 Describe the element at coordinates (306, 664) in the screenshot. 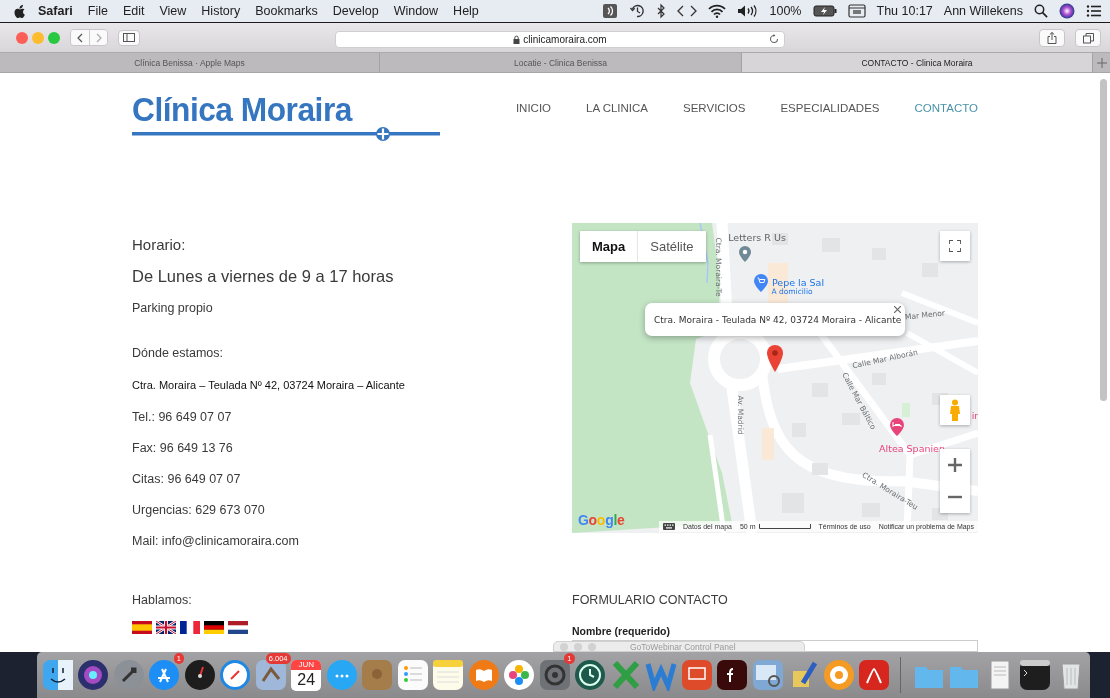

I see `calendar-month: JUN` at that location.